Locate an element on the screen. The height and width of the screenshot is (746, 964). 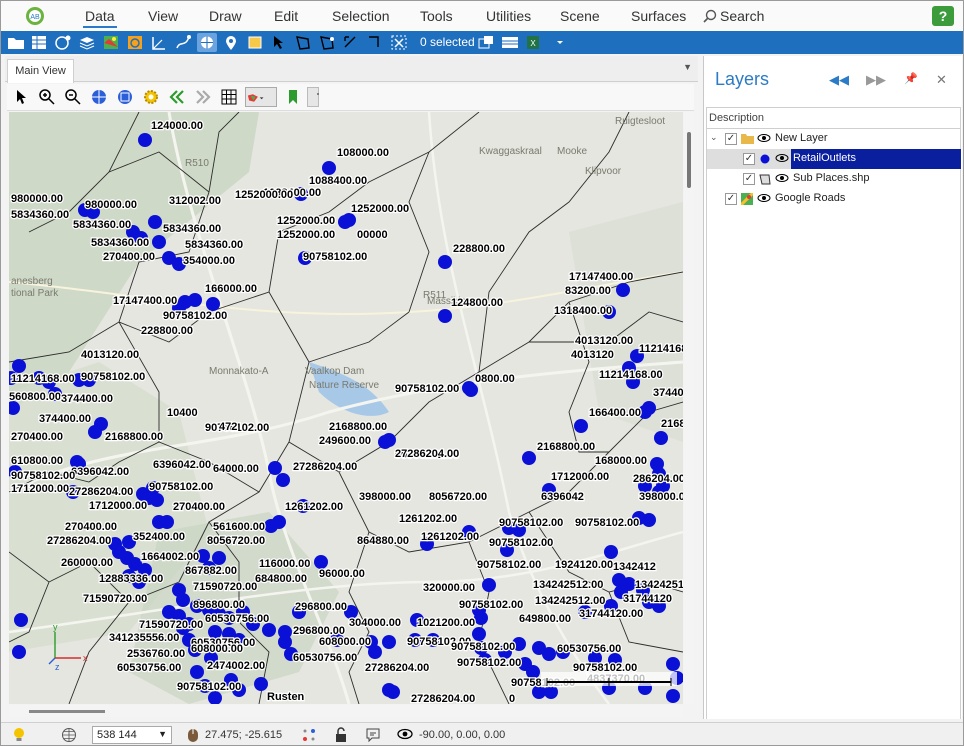
globe-settings-icon is located at coordinates (63, 42).